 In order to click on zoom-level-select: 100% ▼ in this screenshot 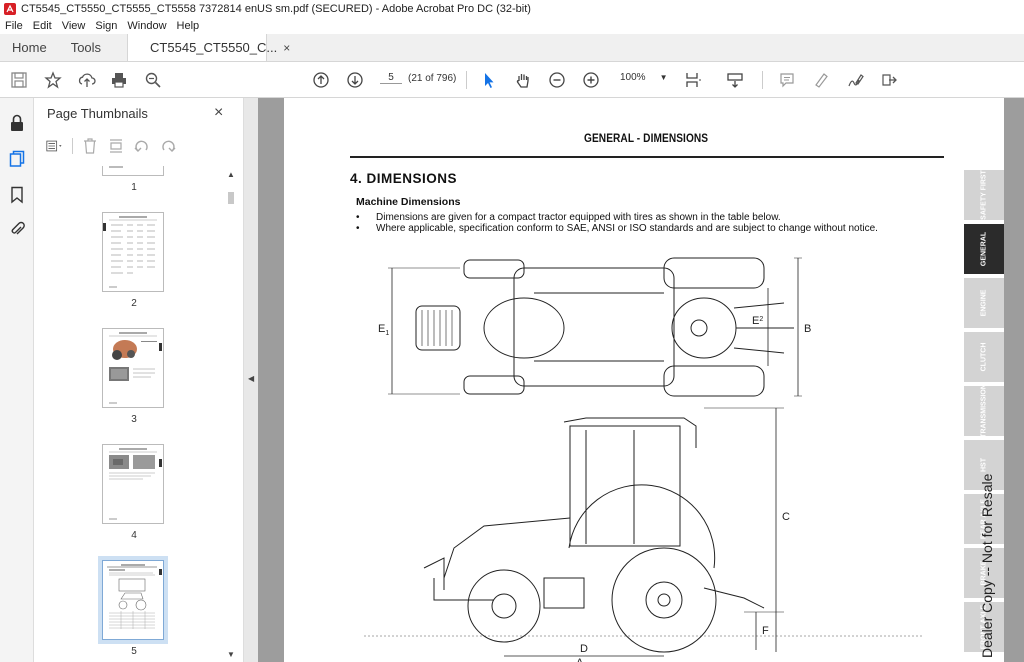, I will do `click(644, 77)`.